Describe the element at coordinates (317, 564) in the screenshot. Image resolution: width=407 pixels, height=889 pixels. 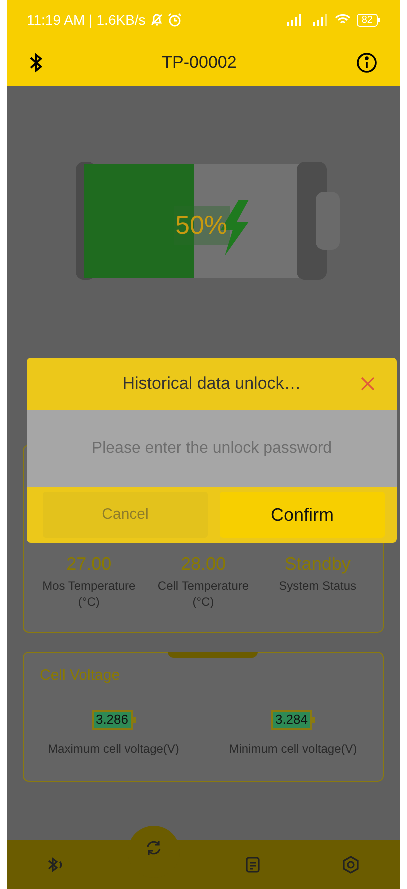
I see `reading-value: Standby` at that location.